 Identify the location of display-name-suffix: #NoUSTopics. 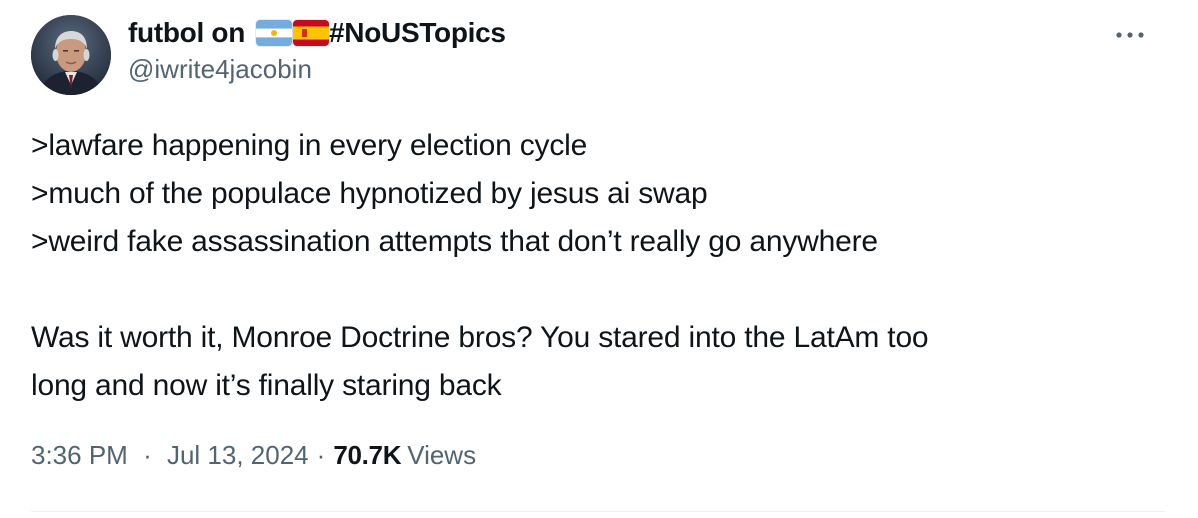
(417, 32).